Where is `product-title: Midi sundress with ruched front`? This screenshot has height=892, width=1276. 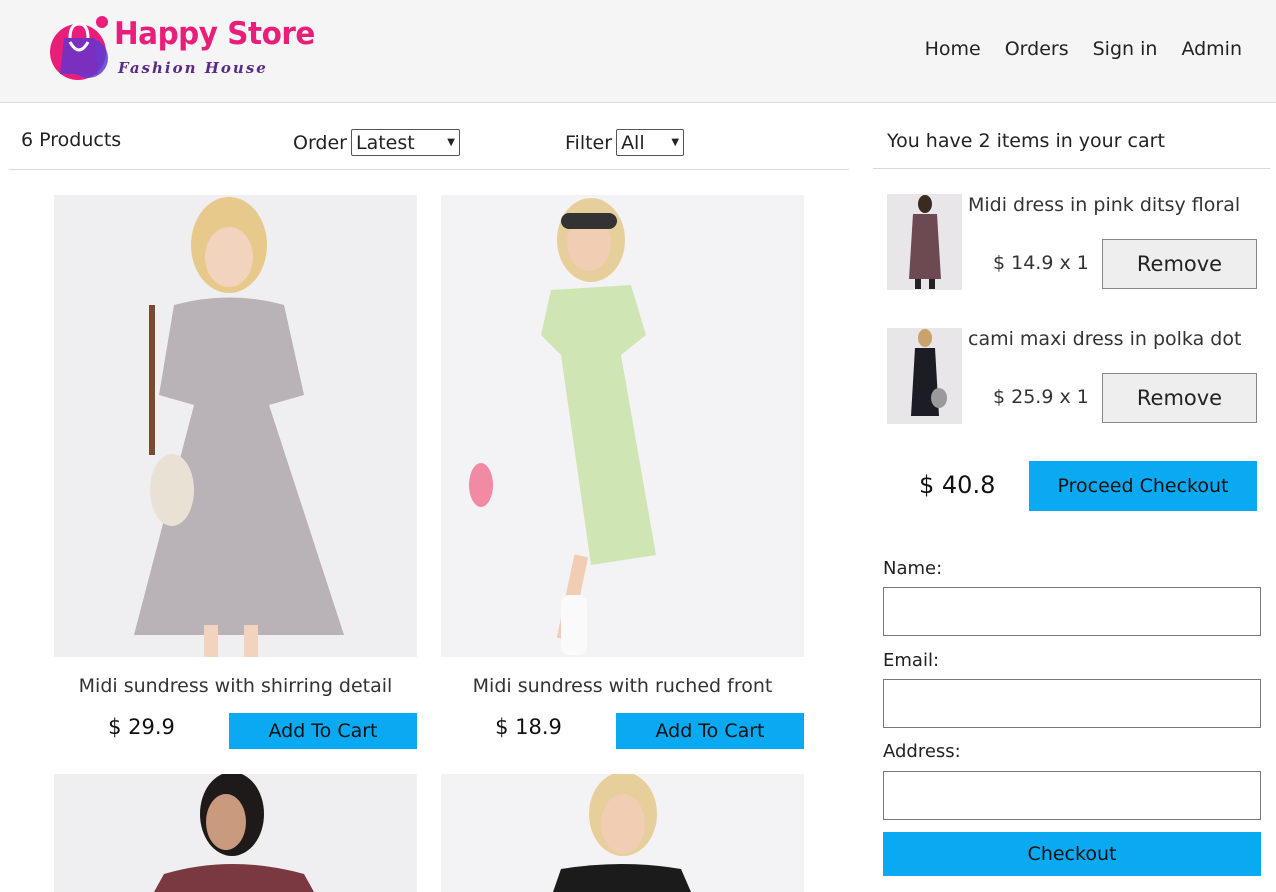
product-title: Midi sundress with ruched front is located at coordinates (622, 686).